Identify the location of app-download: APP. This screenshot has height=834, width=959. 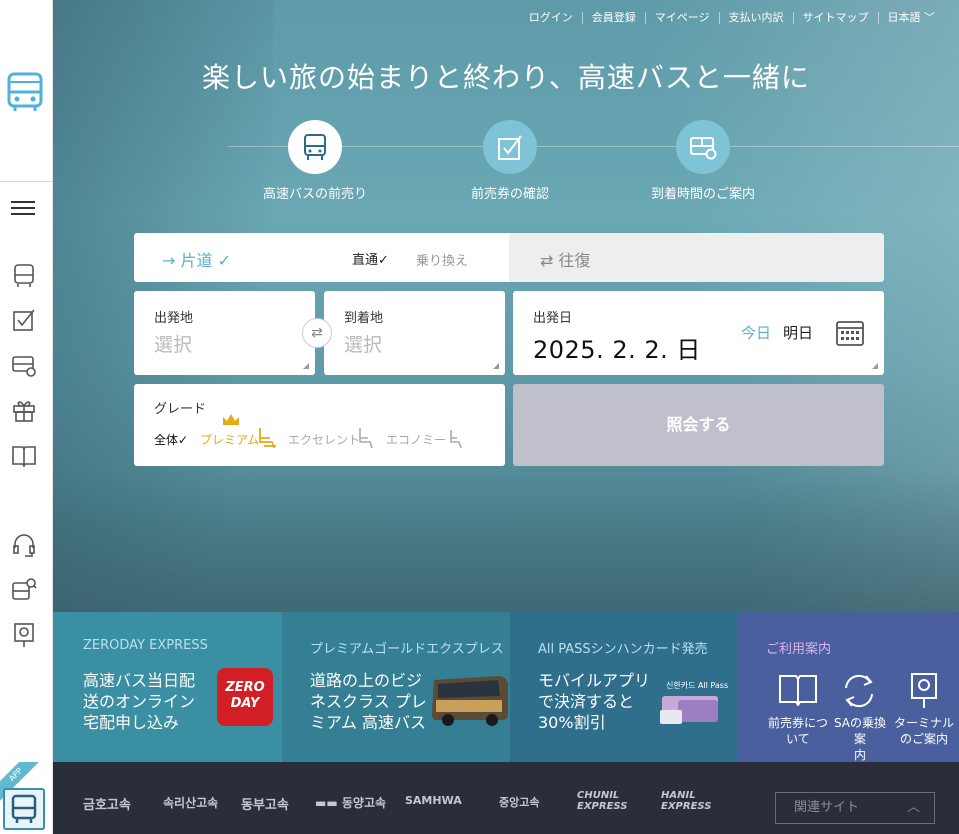
(26, 798).